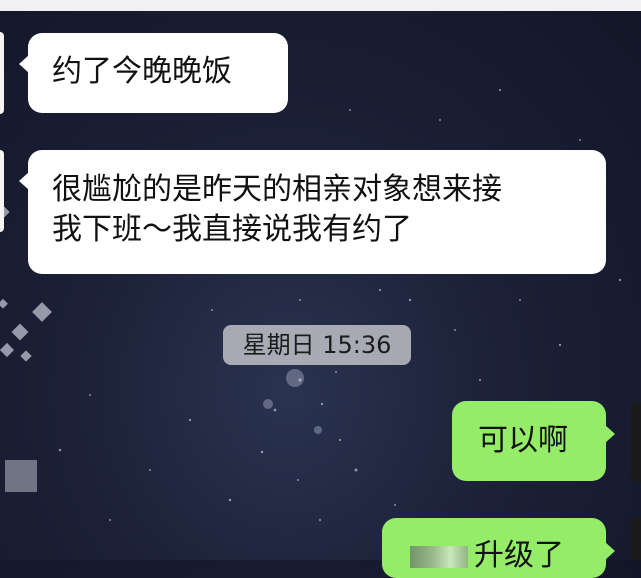  I want to click on message-text: 约了今晚晚饭, so click(142, 71).